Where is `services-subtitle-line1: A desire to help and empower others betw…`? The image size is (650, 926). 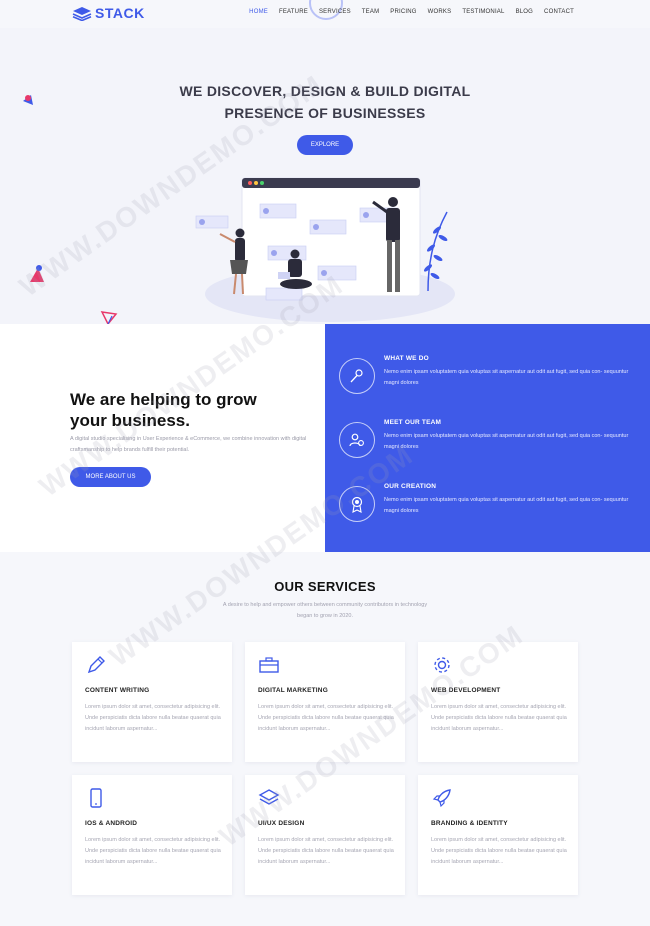
services-subtitle-line1: A desire to help and empower others betw… is located at coordinates (325, 605).